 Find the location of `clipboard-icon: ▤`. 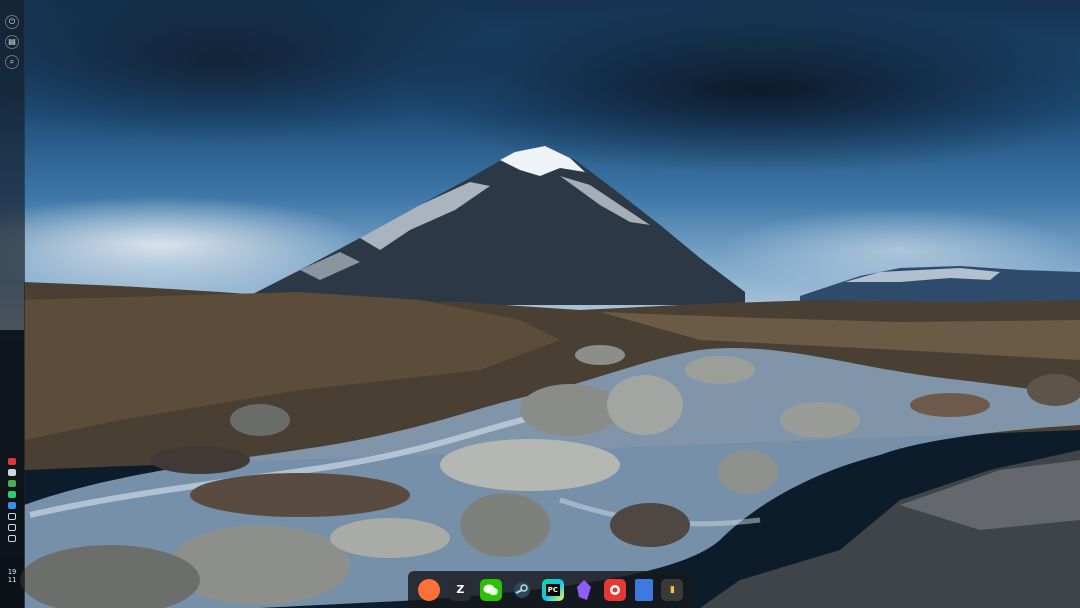

clipboard-icon: ▤ is located at coordinates (12, 42).